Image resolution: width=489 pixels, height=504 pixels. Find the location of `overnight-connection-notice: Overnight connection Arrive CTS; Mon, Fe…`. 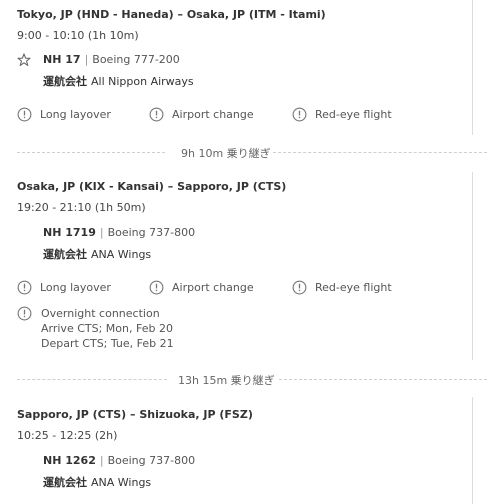

overnight-connection-notice: Overnight connection Arrive CTS; Mon, Fe… is located at coordinates (167, 329).